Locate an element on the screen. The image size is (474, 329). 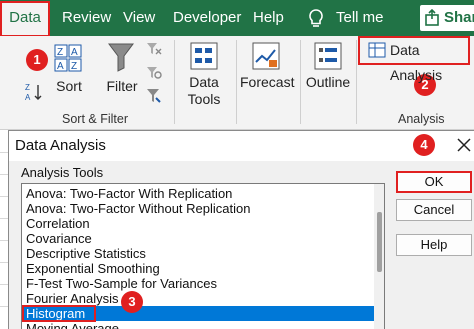
sort-az-icon: Z A is located at coordinates (34, 92).